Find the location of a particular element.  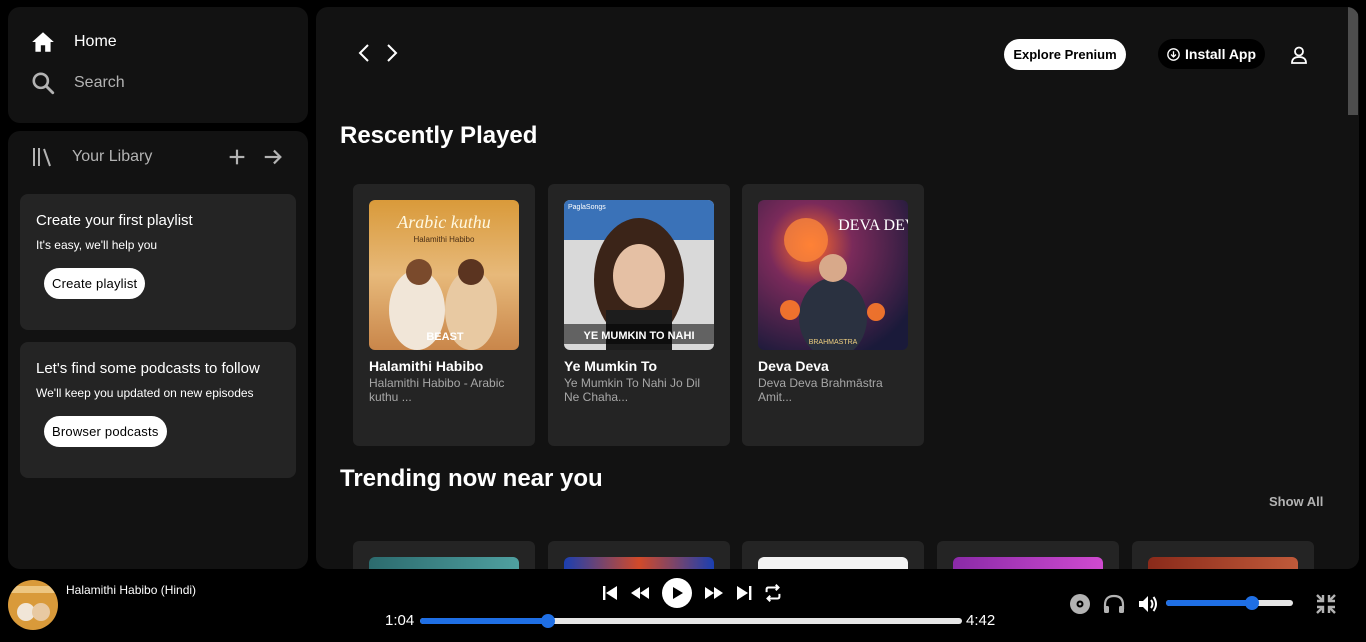

volume-fill is located at coordinates (1209, 603).